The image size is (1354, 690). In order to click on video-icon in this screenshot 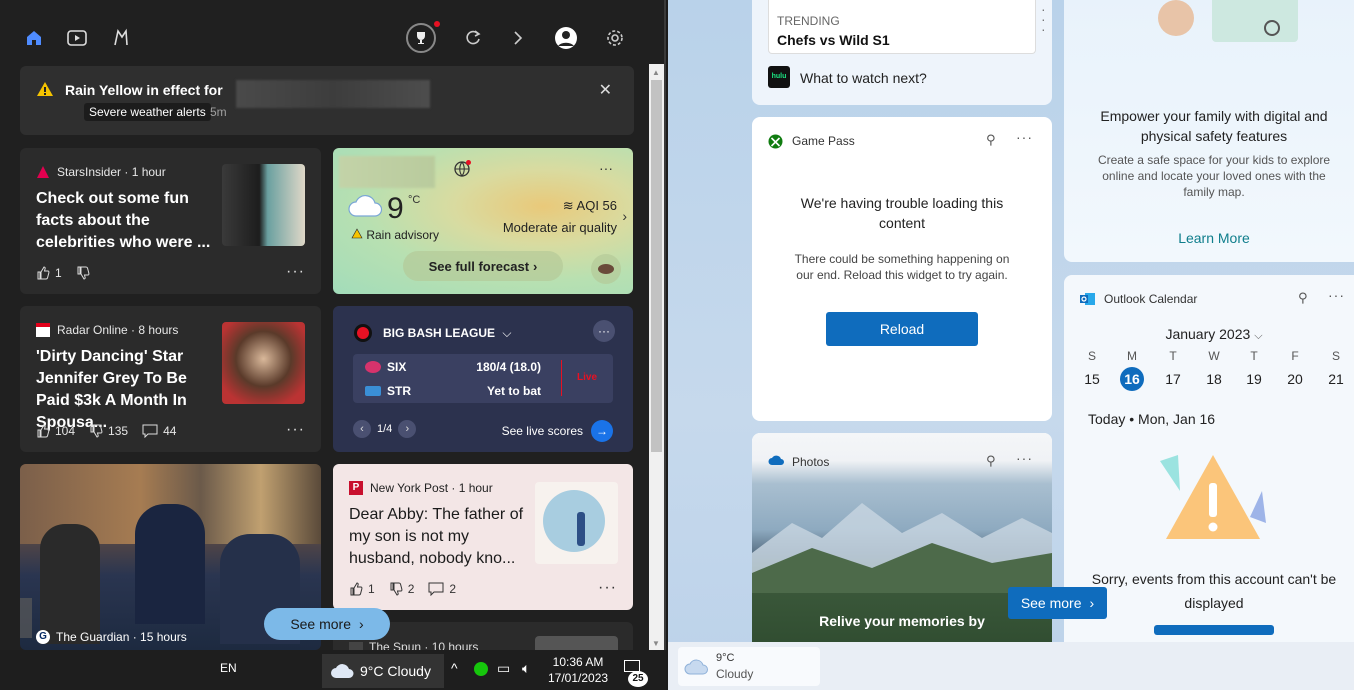, I will do `click(77, 38)`.